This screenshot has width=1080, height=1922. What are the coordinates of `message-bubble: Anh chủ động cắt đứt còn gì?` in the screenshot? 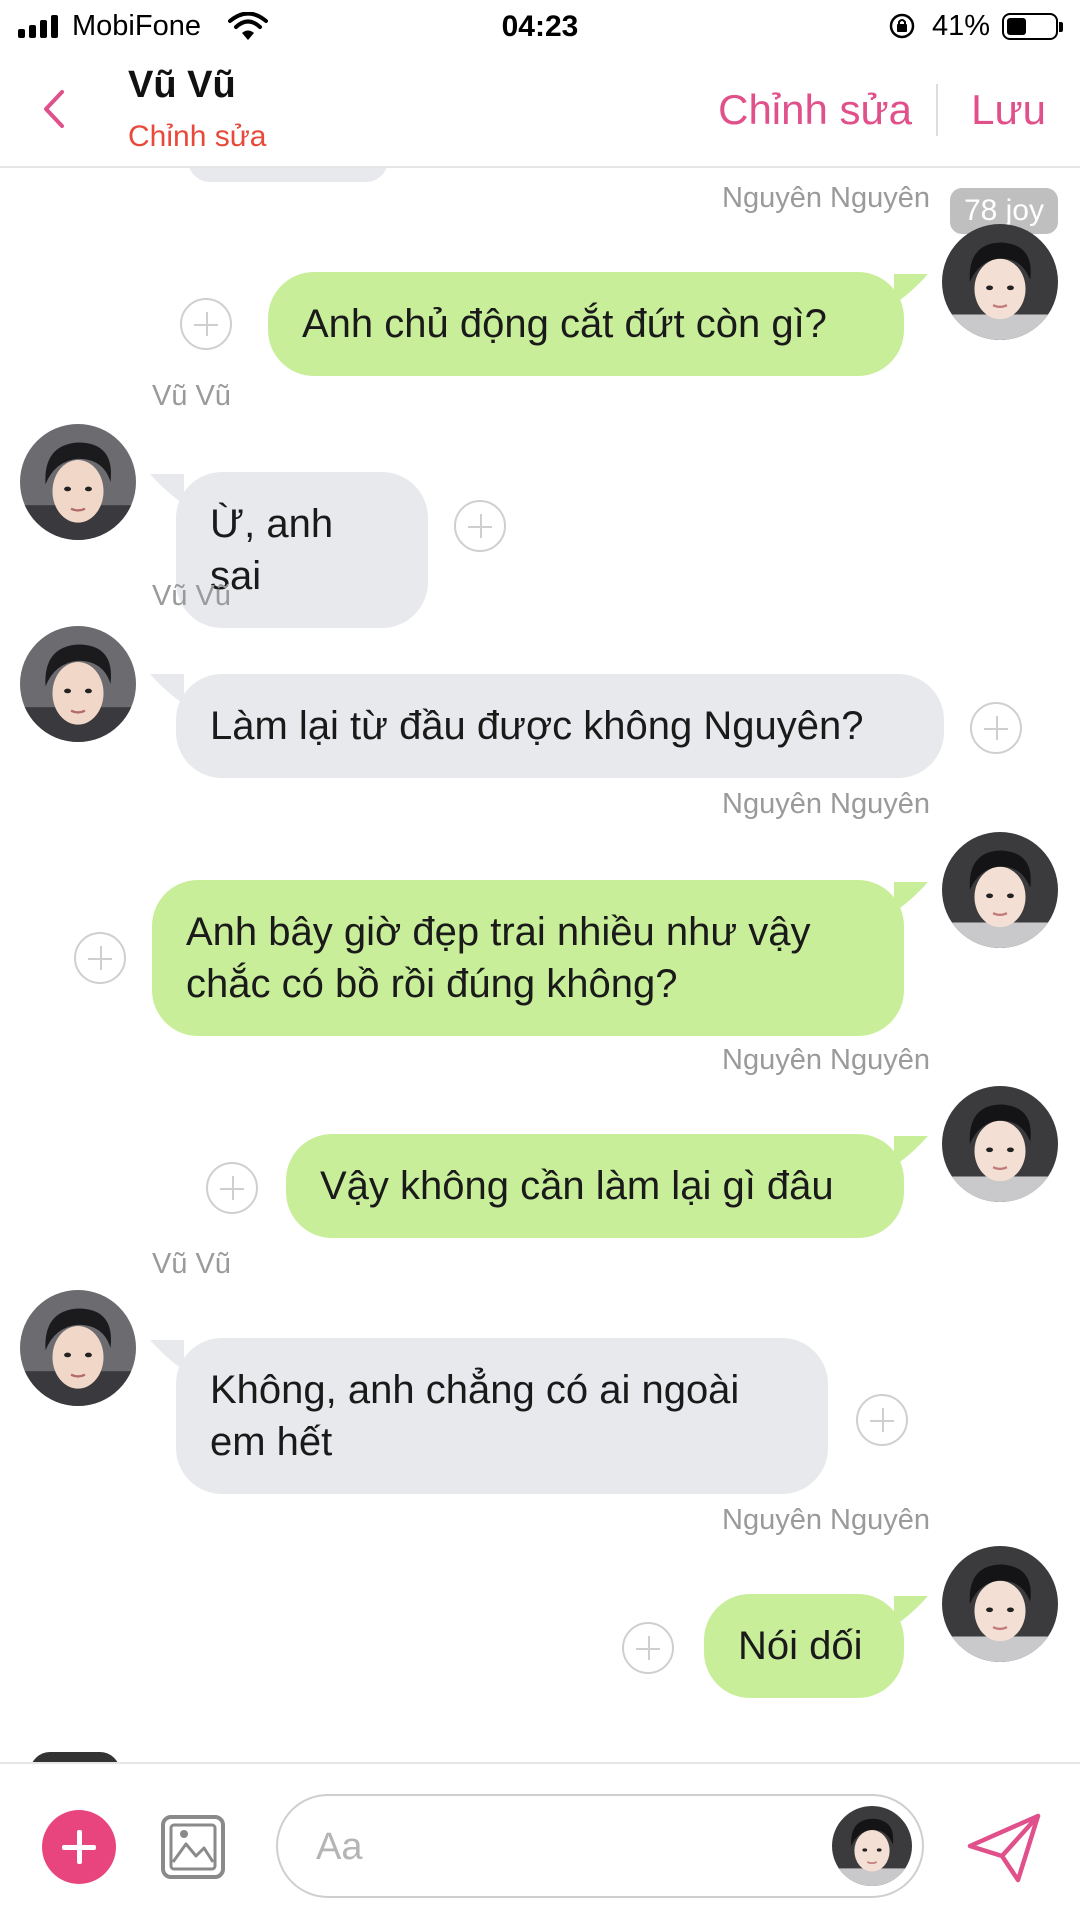 It's located at (586, 324).